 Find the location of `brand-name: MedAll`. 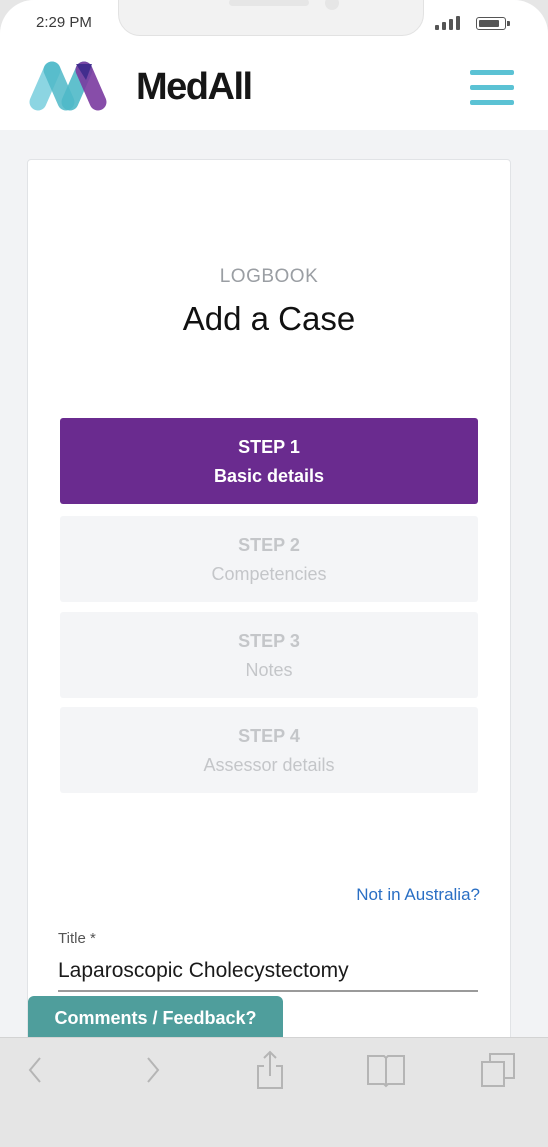

brand-name: MedAll is located at coordinates (194, 87).